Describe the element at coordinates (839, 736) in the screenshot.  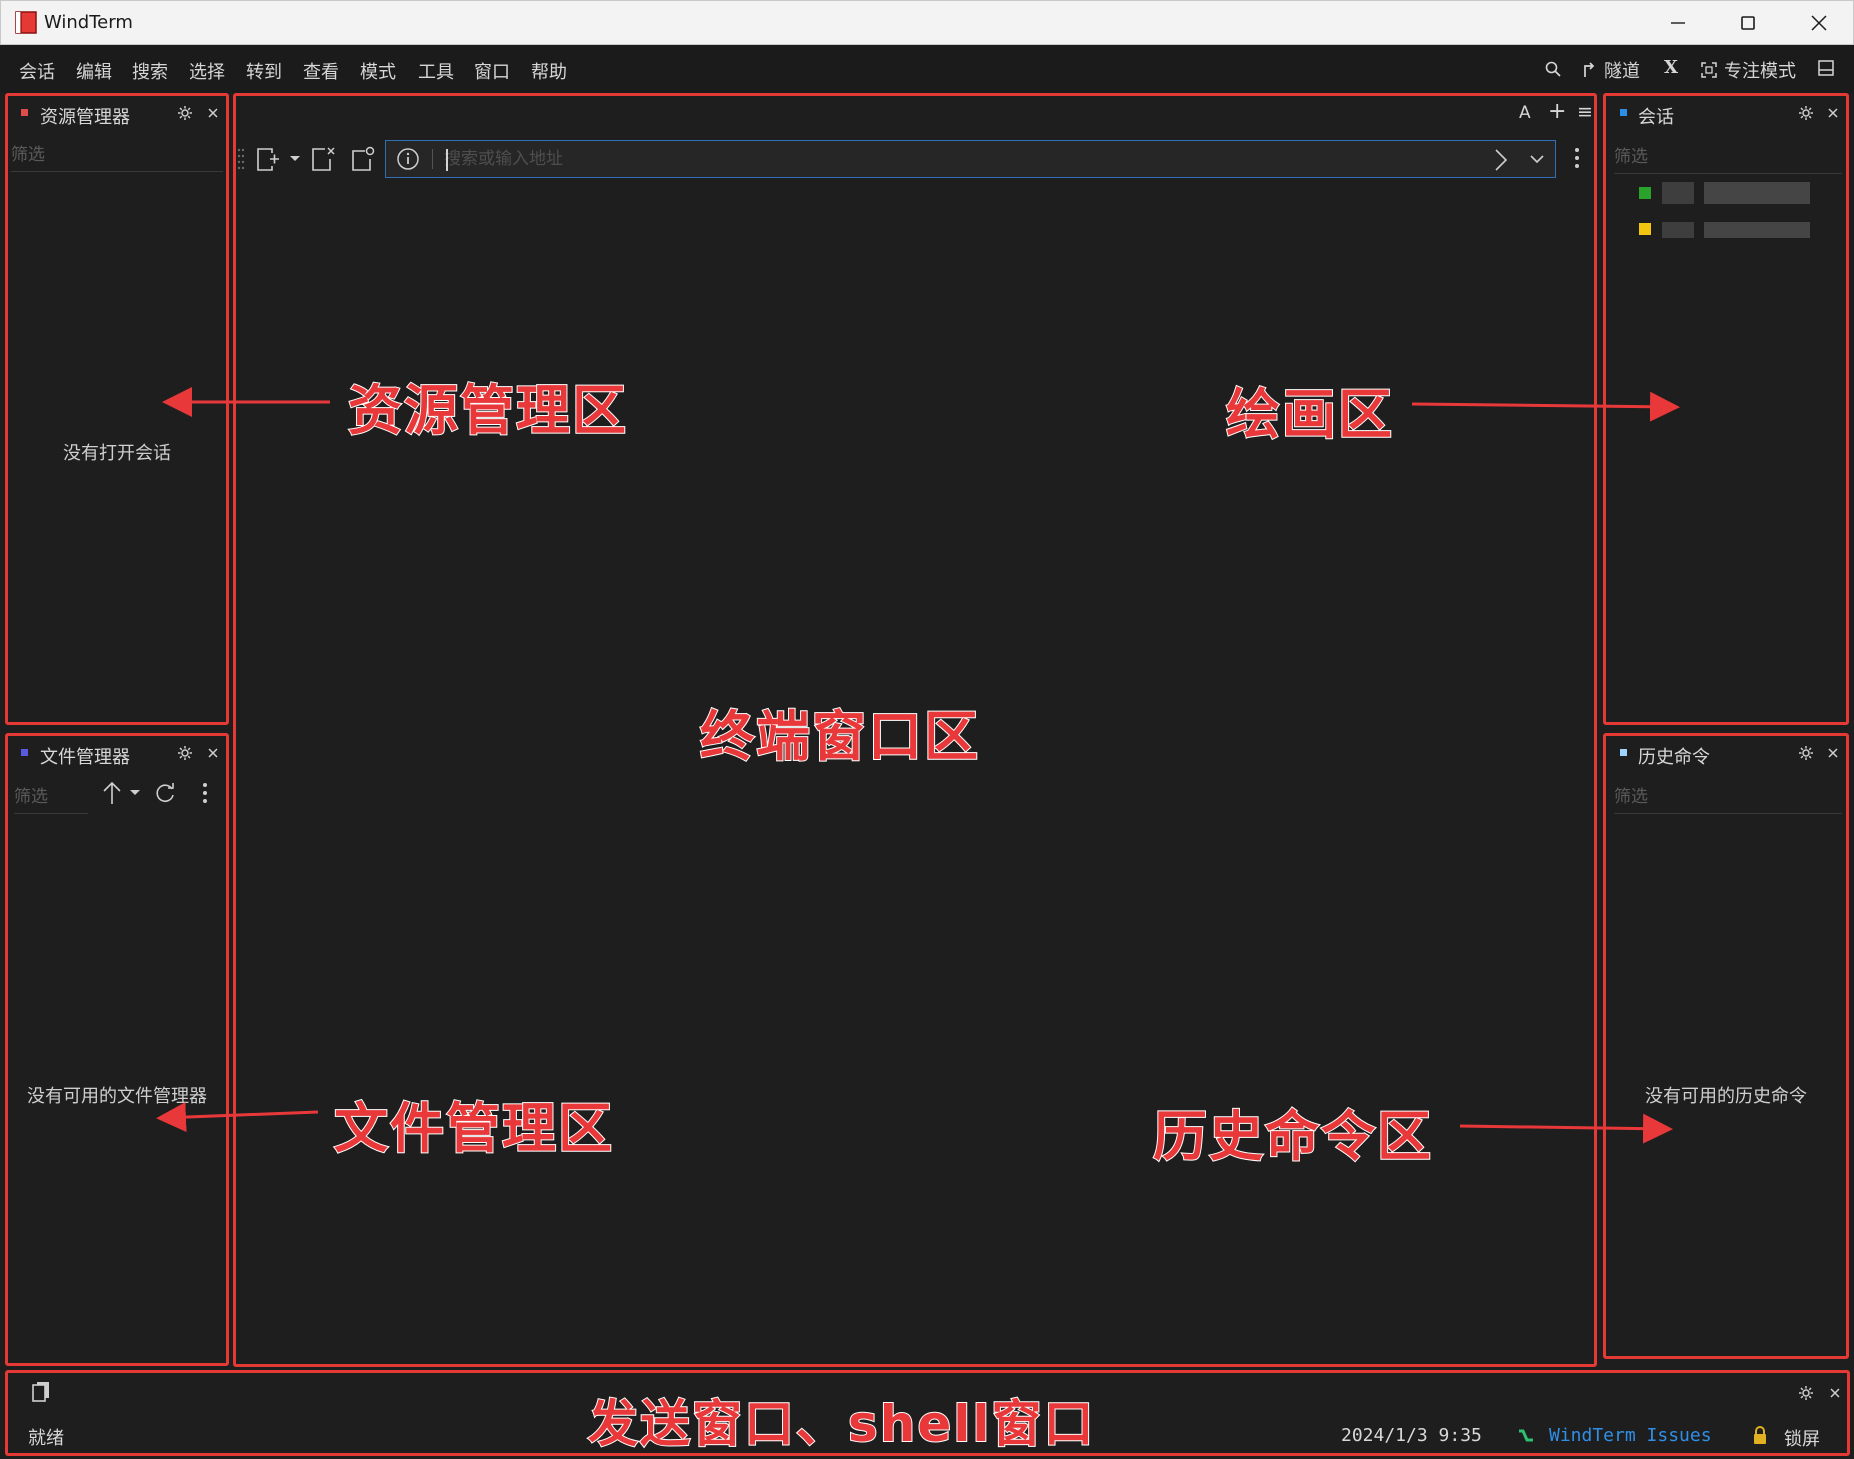
I see `annotation-terminal-label: 终端窗口区` at that location.